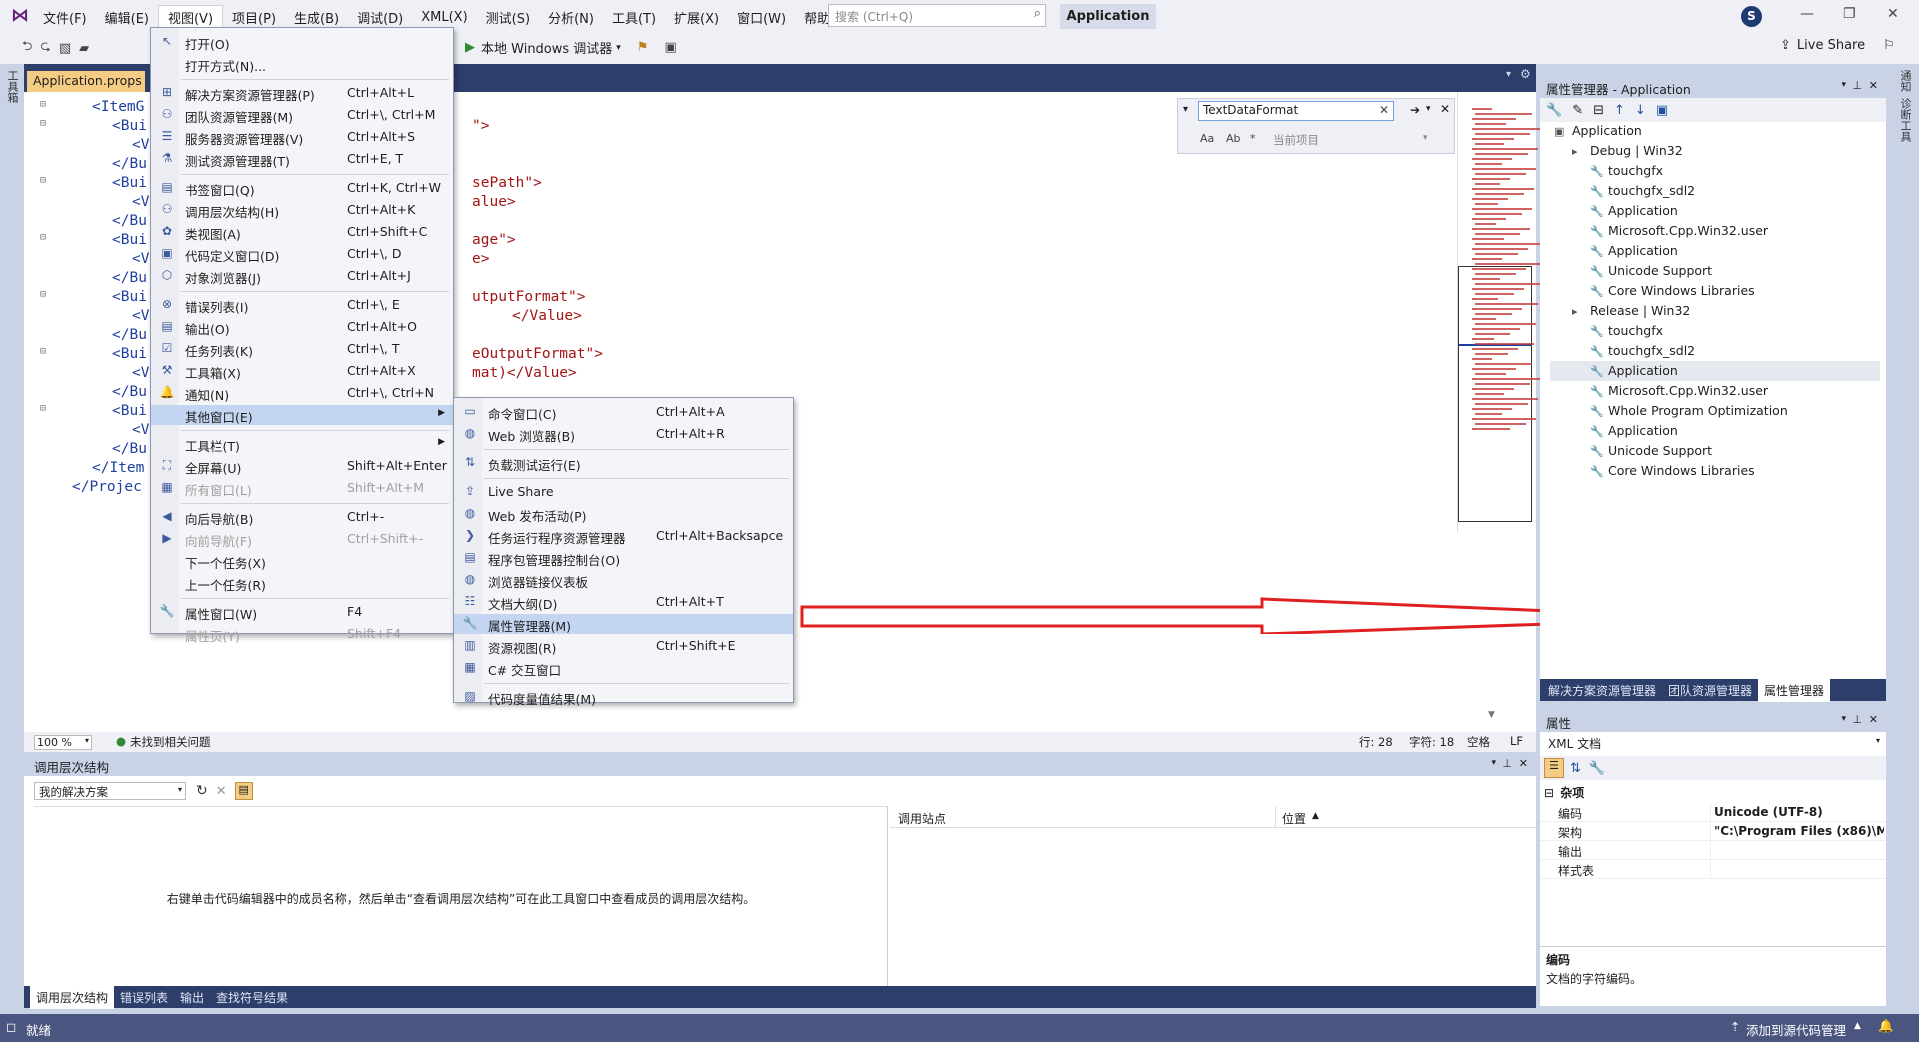 The height and width of the screenshot is (1042, 1919). Describe the element at coordinates (643, 47) in the screenshot. I see `bookmark-icon: ⚑` at that location.